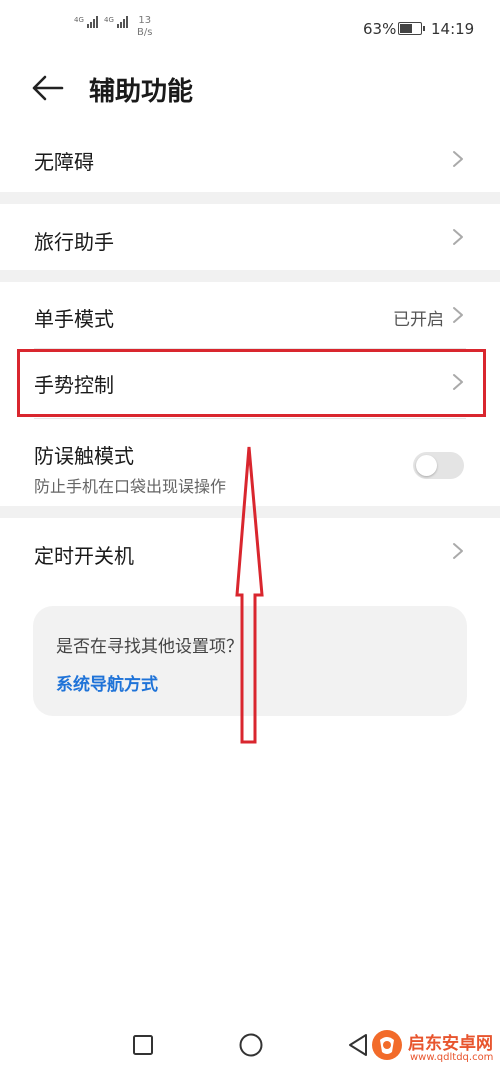  What do you see at coordinates (109, 20) in the screenshot?
I see `network-type-2: 4G` at bounding box center [109, 20].